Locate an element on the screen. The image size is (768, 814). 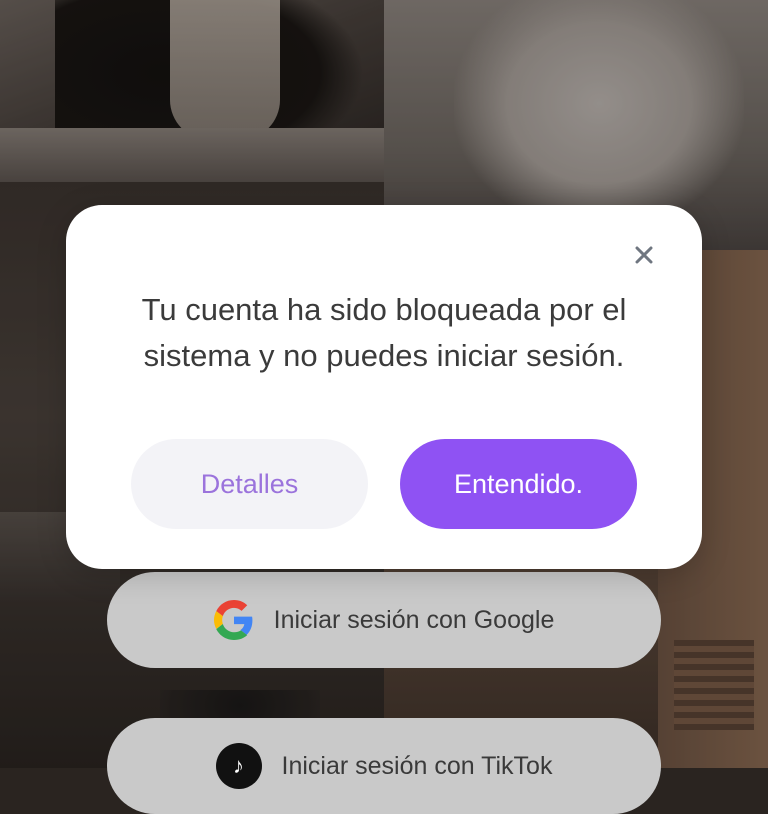
google-signin-button: Iniciar sesión con Google is located at coordinates (384, 620).